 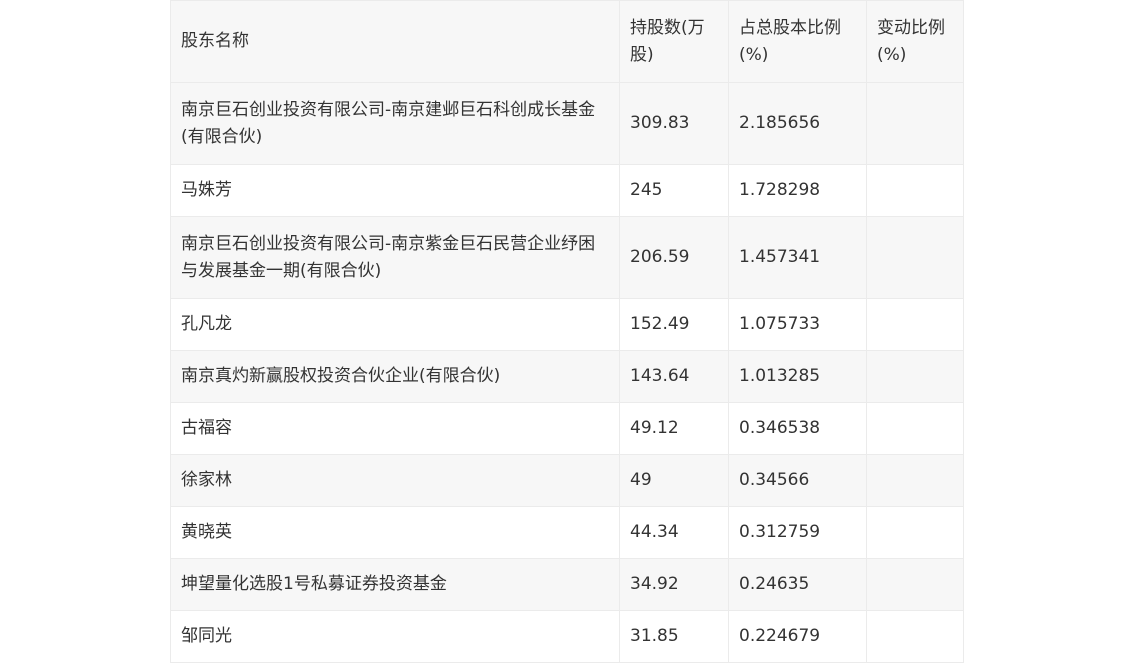 What do you see at coordinates (674, 257) in the screenshot?
I see `cell-shares-held: 206.59` at bounding box center [674, 257].